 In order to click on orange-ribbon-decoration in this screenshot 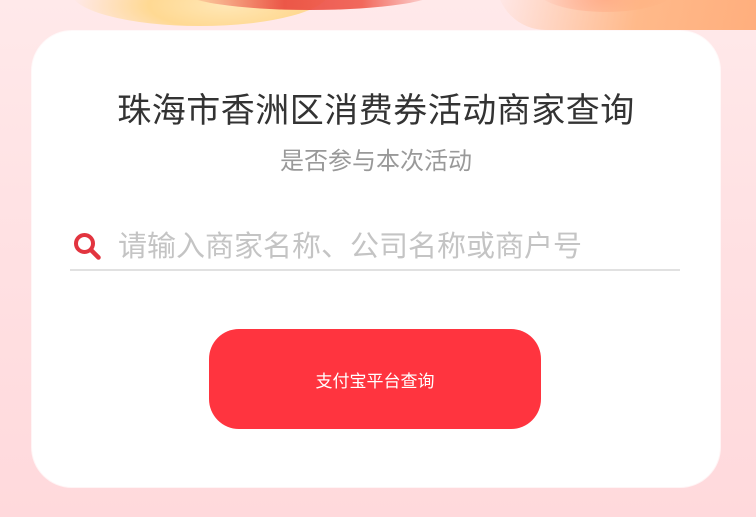, I will do `click(626, 15)`.